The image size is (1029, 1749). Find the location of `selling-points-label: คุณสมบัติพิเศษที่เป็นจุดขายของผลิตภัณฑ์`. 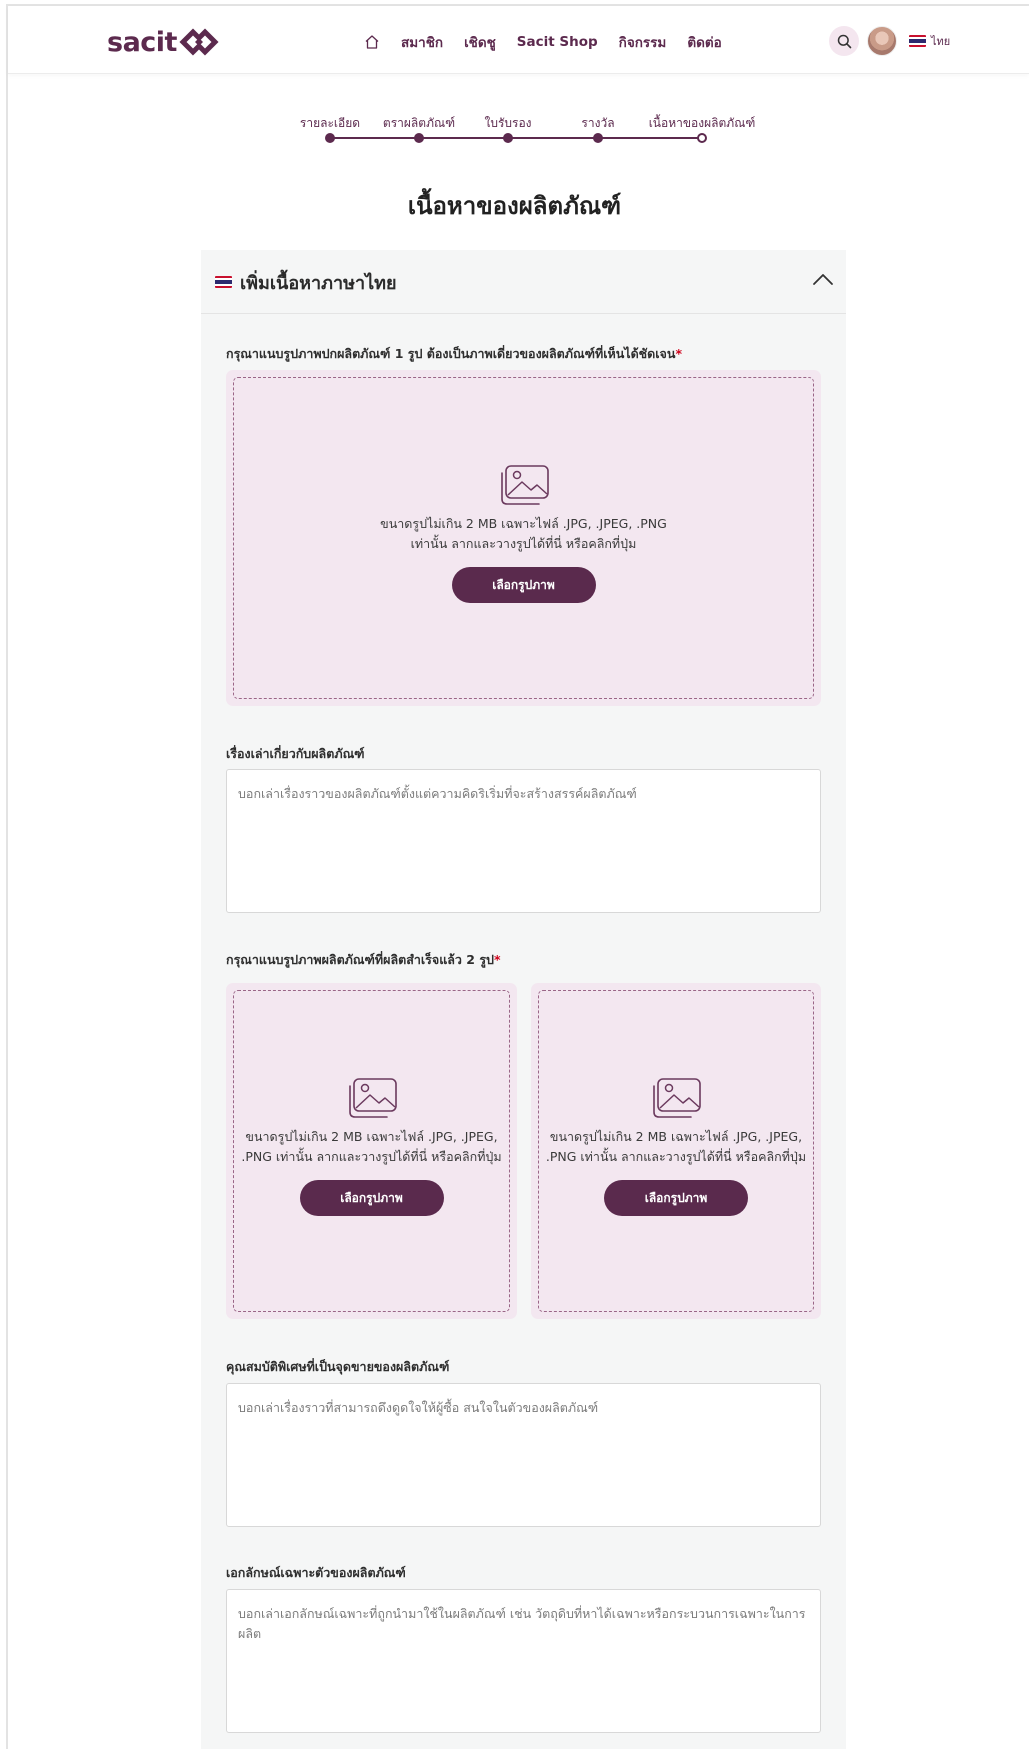

selling-points-label: คุณสมบัติพิเศษที่เป็นจุดขายของผลิตภัณฑ์ is located at coordinates (338, 1366).